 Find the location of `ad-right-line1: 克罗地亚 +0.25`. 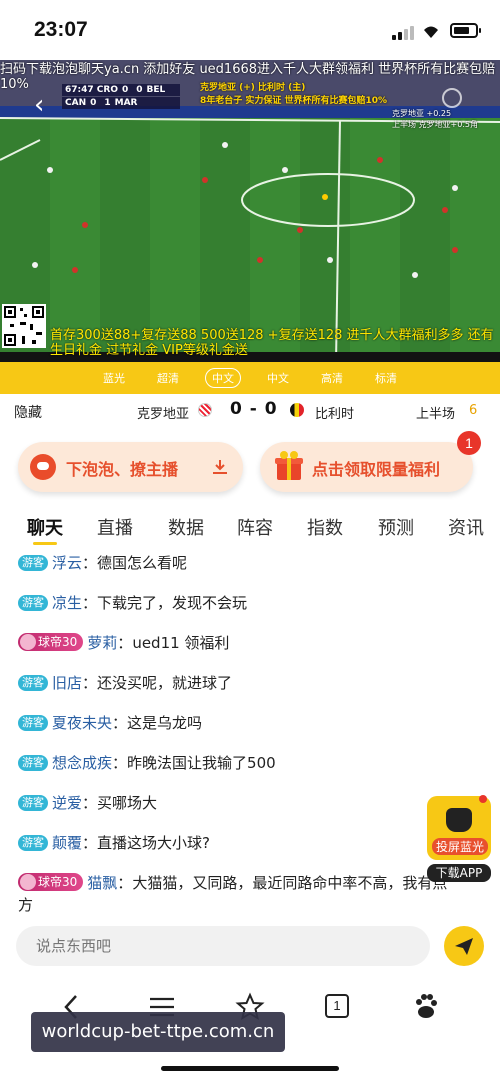

ad-right-line1: 克罗地亚 +0.25 is located at coordinates (422, 113).